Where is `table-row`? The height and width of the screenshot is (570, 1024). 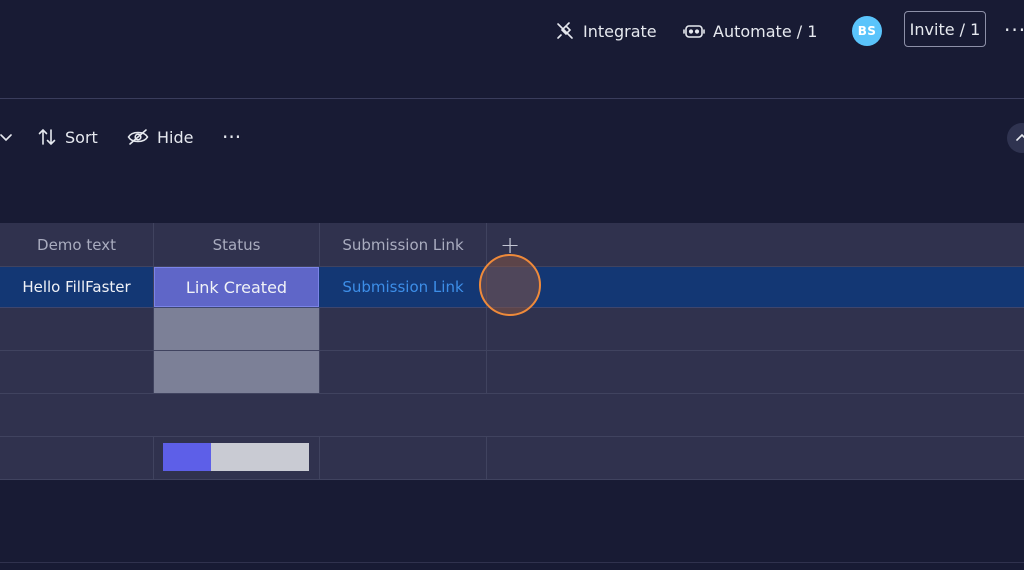 table-row is located at coordinates (512, 372).